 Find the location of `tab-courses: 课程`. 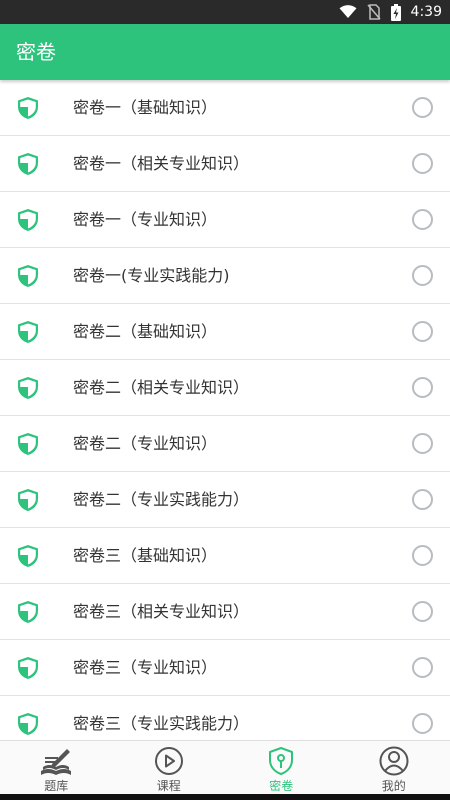

tab-courses: 课程 is located at coordinates (169, 768).